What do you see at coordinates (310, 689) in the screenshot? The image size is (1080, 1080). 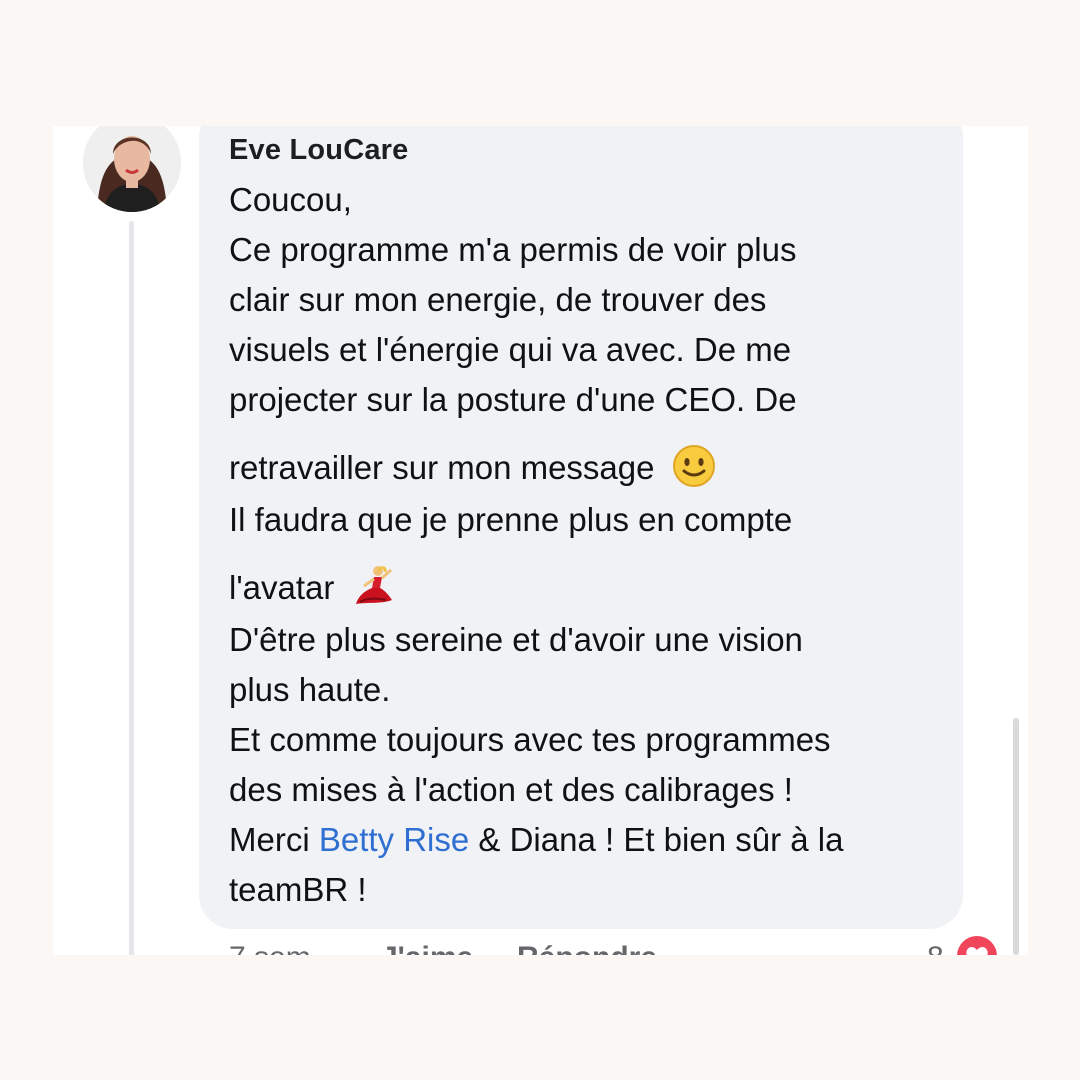 I see `comment-line: plus haute.` at bounding box center [310, 689].